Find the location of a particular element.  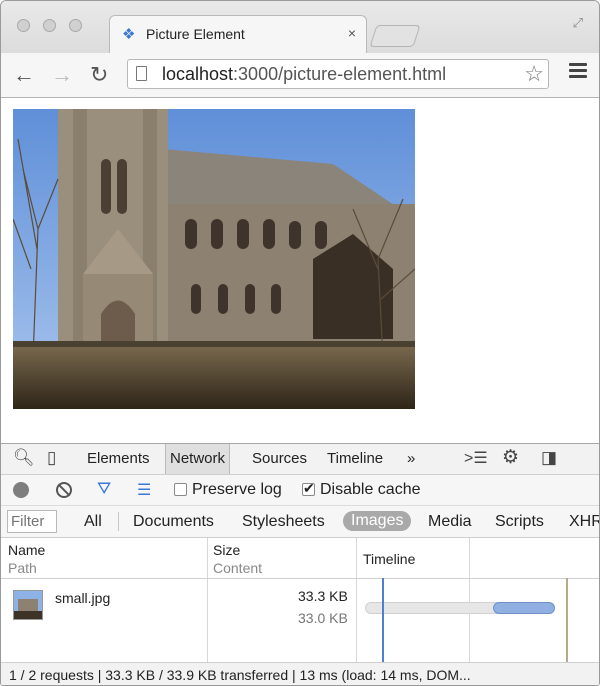

reload-icon: ↻ is located at coordinates (99, 75).